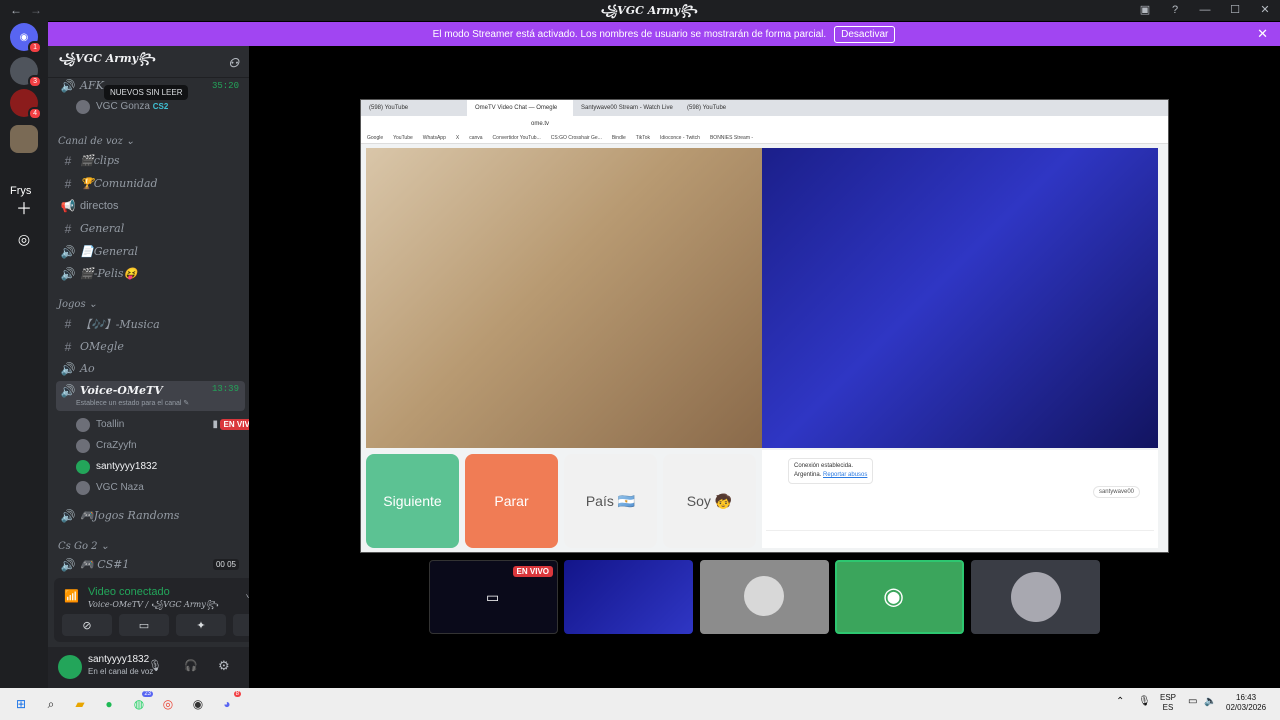  I want to click on volume-icon: 🔈, so click(1210, 702).